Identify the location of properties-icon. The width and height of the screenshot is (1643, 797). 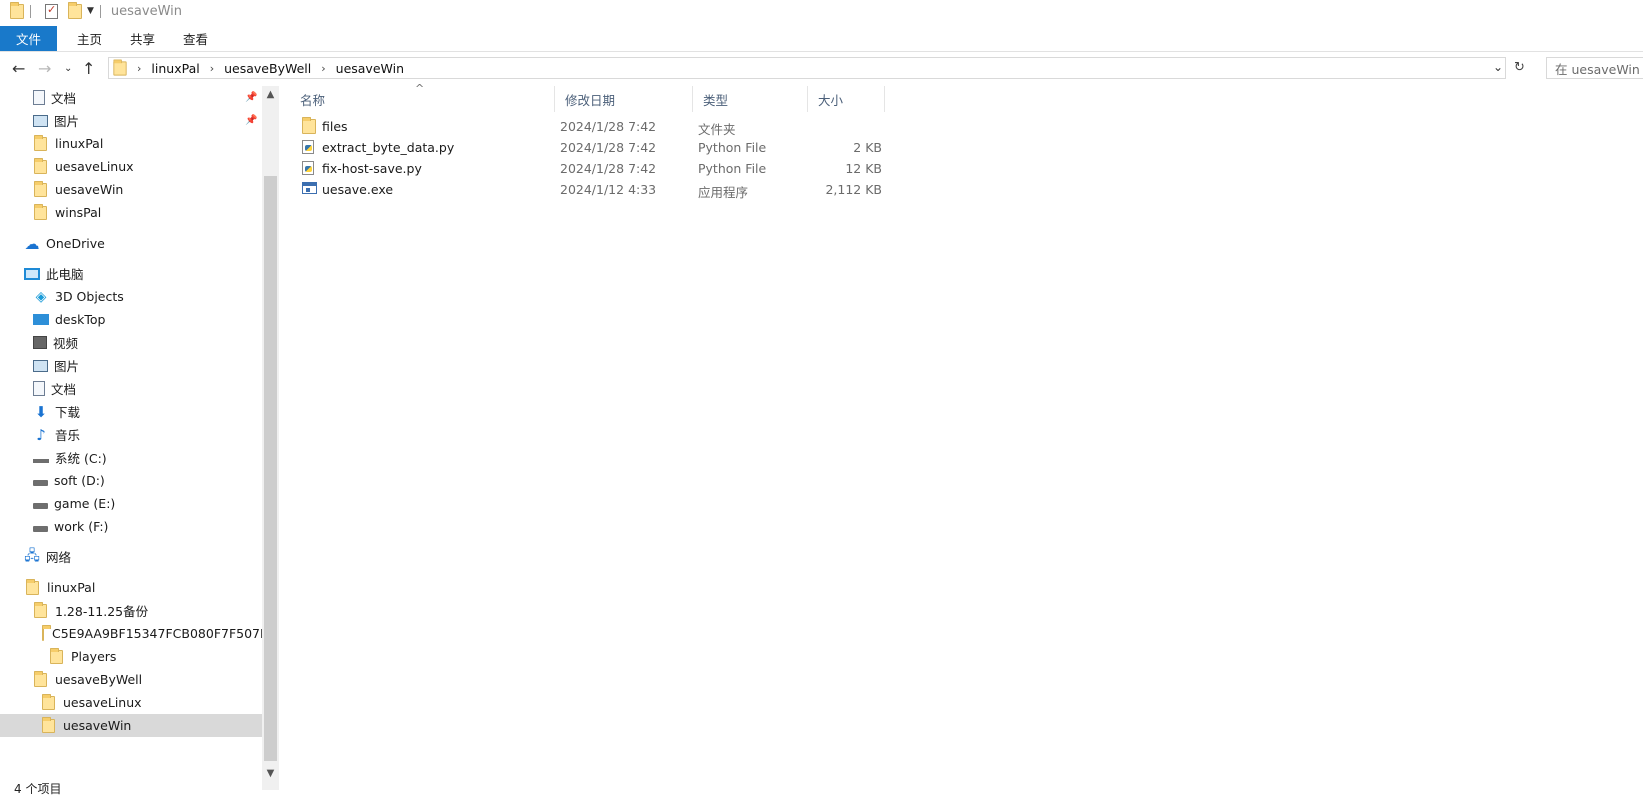
(51, 11).